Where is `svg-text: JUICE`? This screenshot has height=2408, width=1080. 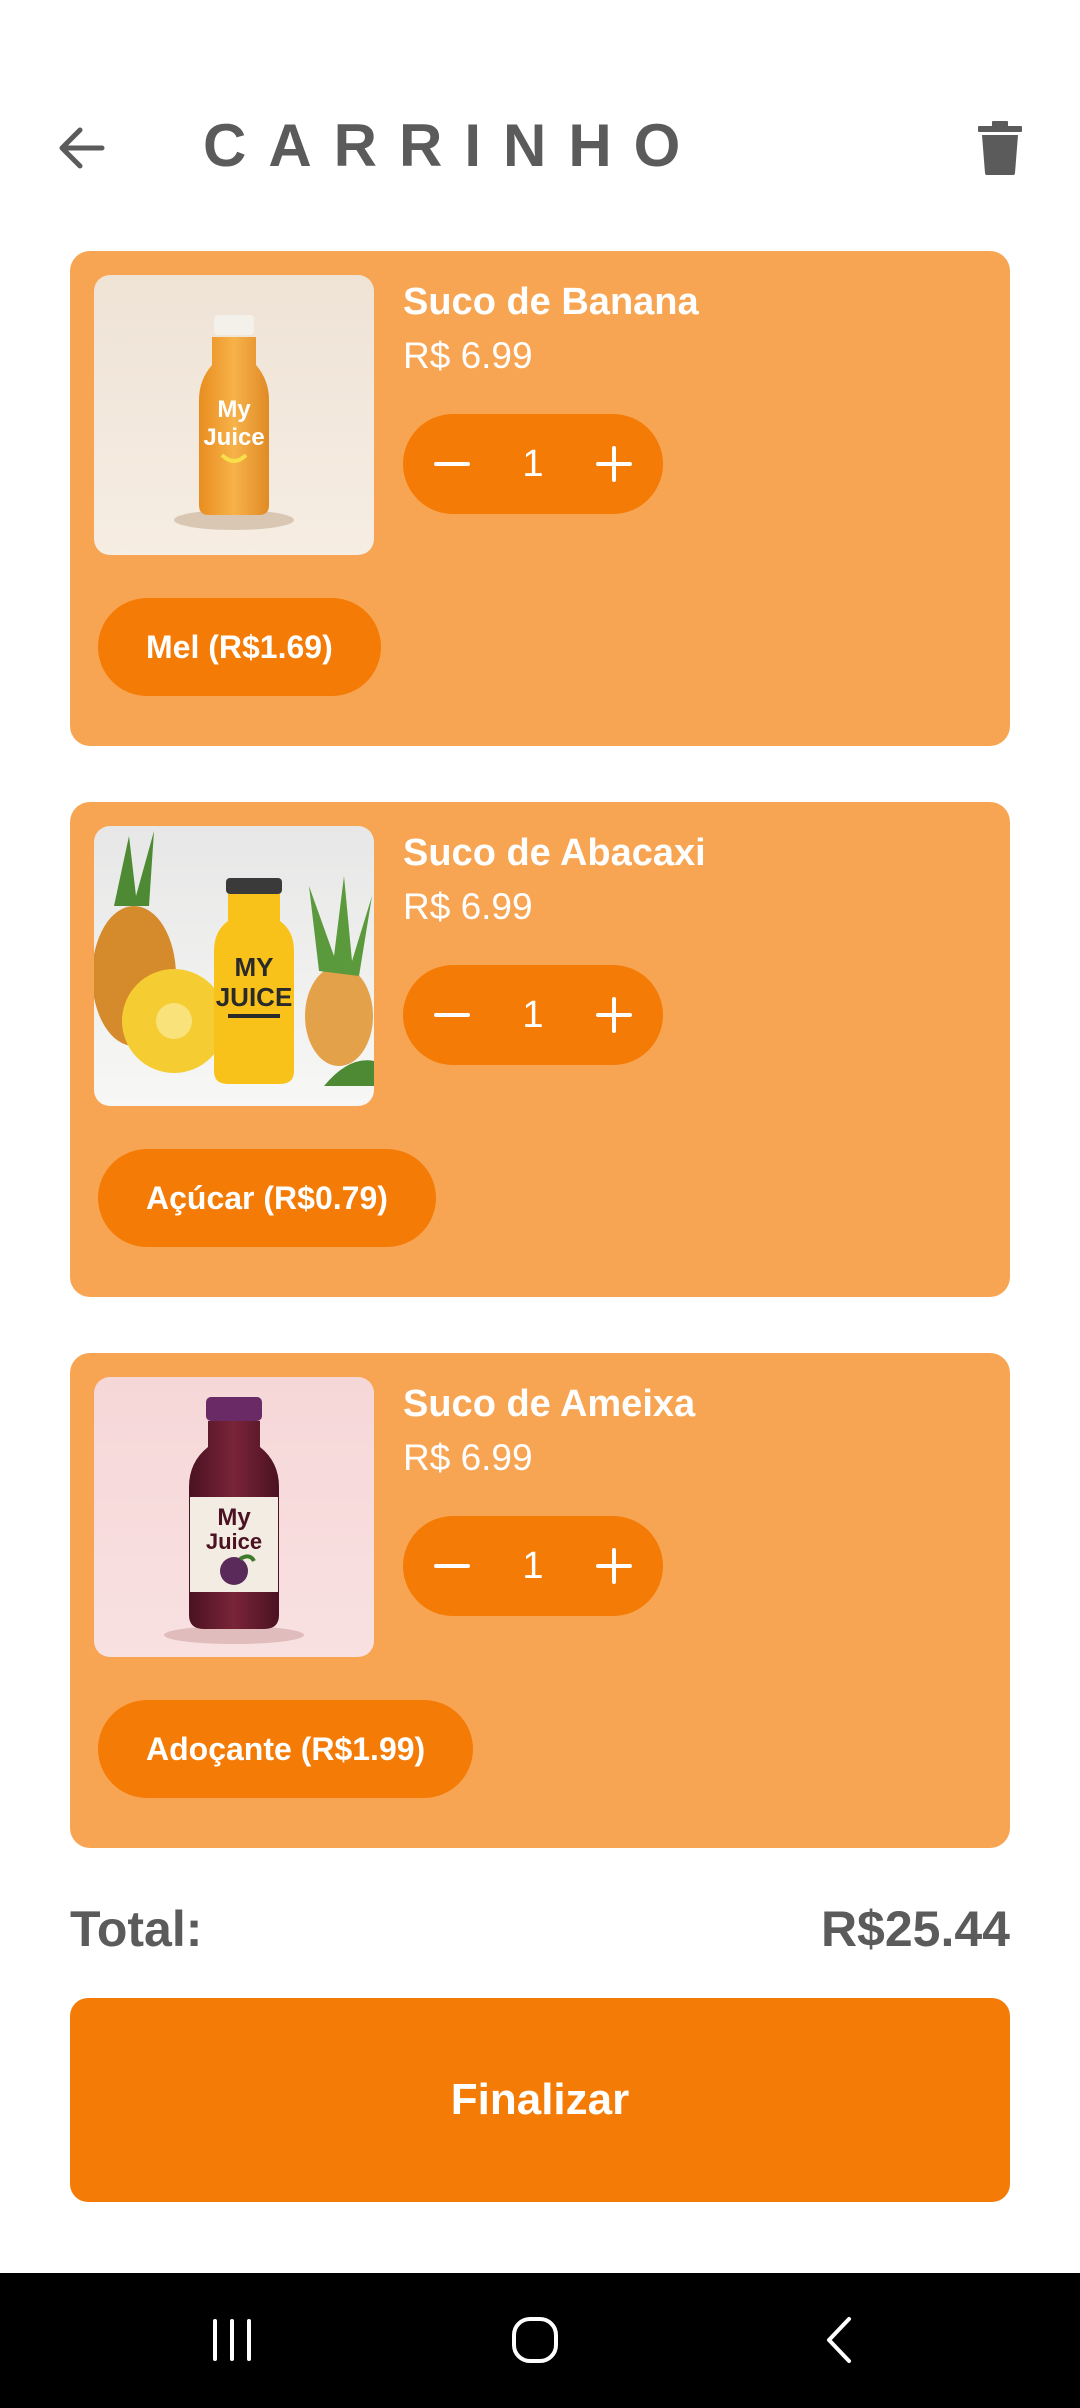
svg-text: JUICE is located at coordinates (254, 997).